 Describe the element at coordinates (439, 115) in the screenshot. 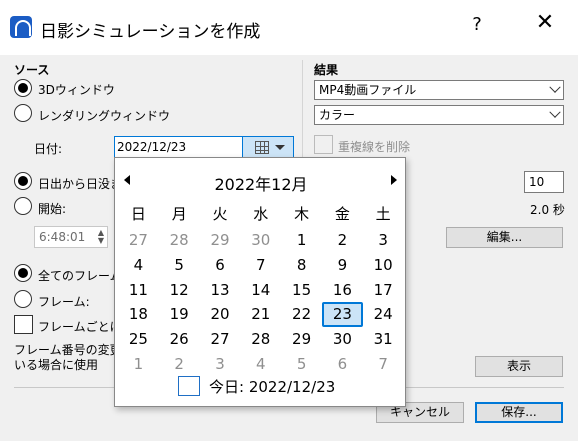

I see `color-dropdown: カラー` at that location.